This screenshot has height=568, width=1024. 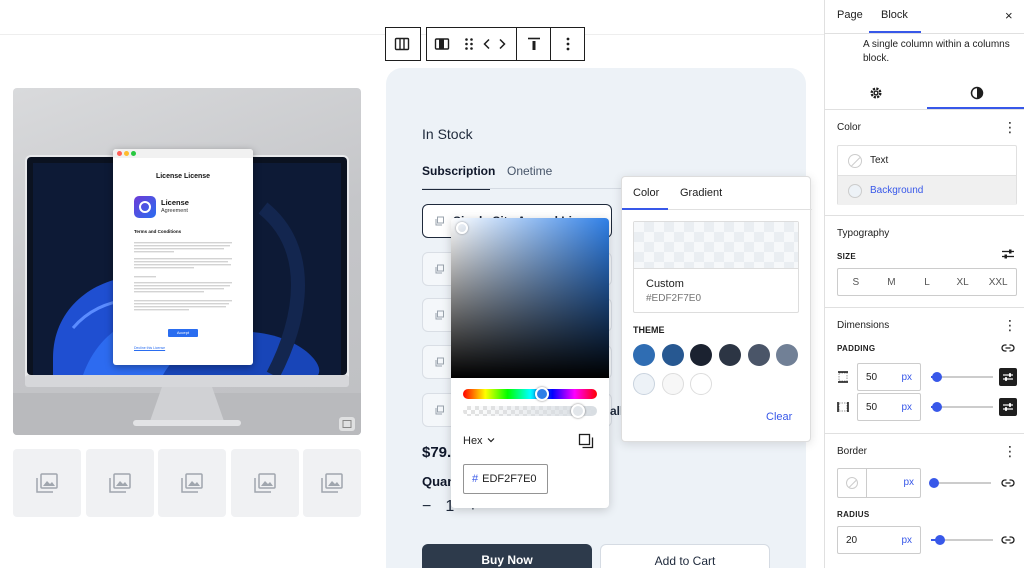 What do you see at coordinates (665, 284) in the screenshot?
I see `color-preview-name: Custom` at bounding box center [665, 284].